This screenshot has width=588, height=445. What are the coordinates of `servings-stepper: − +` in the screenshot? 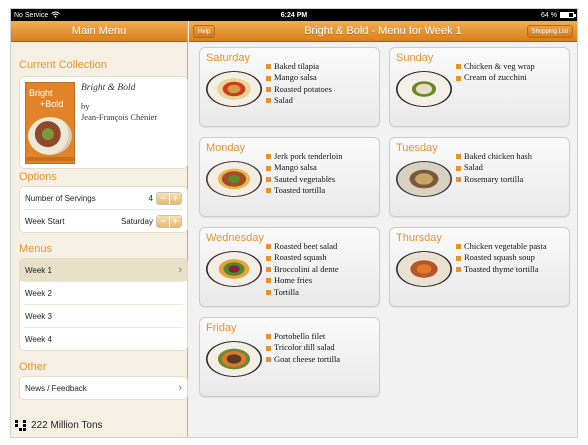 It's located at (169, 198).